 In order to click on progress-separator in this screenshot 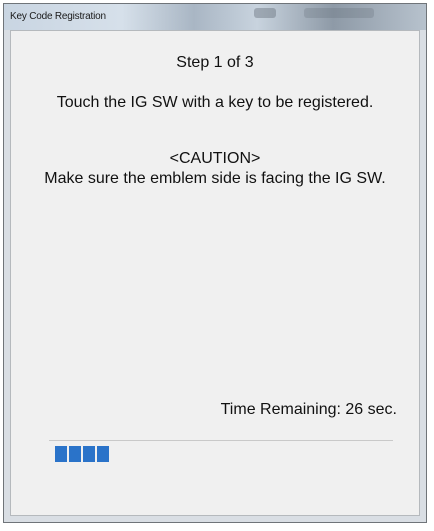, I will do `click(221, 440)`.